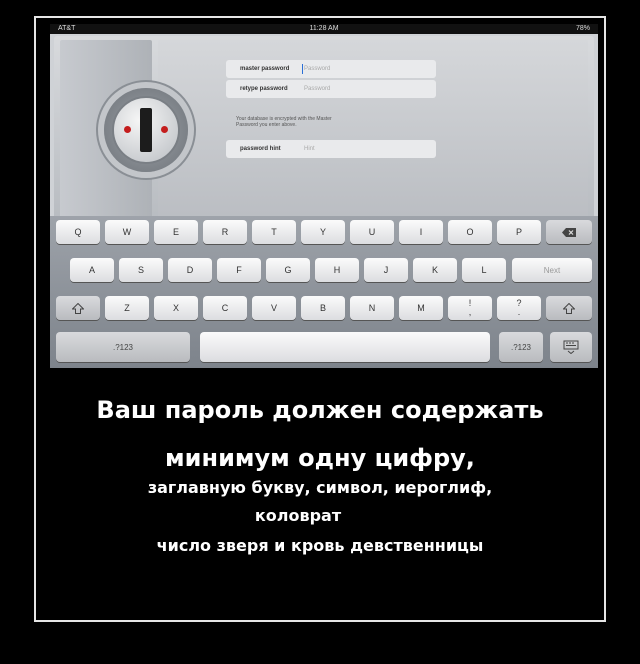 The image size is (640, 664). I want to click on backspace-icon, so click(569, 232).